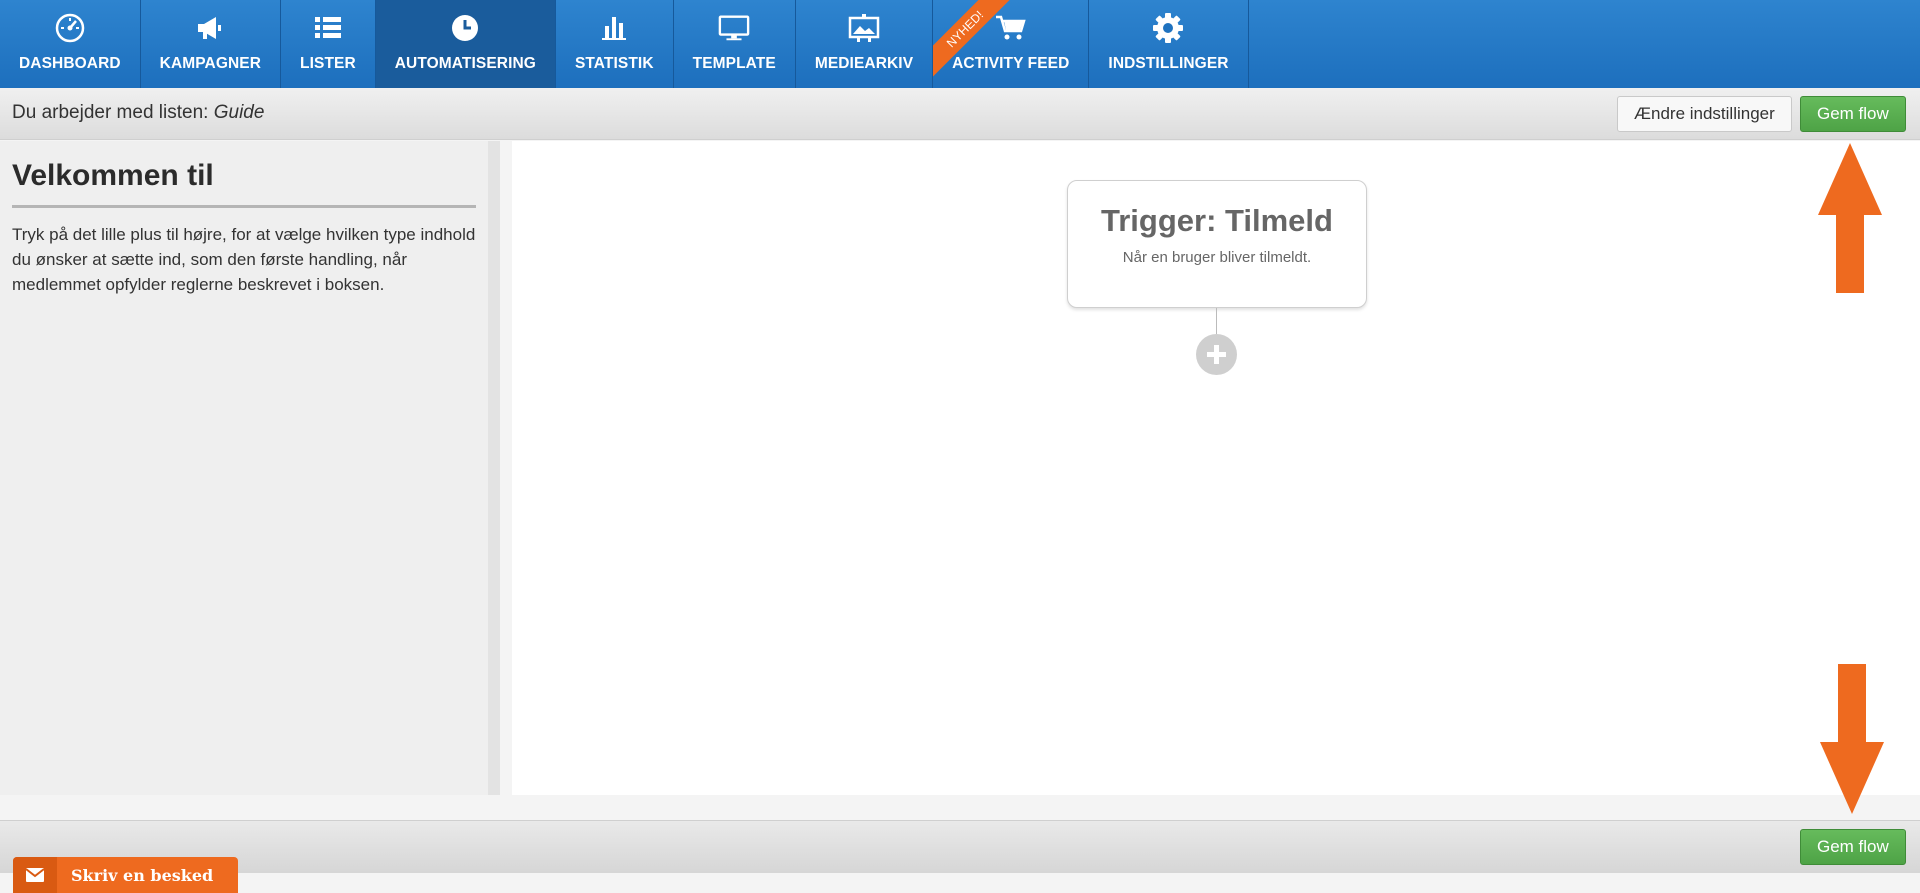 The width and height of the screenshot is (1920, 893). What do you see at coordinates (328, 63) in the screenshot?
I see `nav-label: LISTER` at bounding box center [328, 63].